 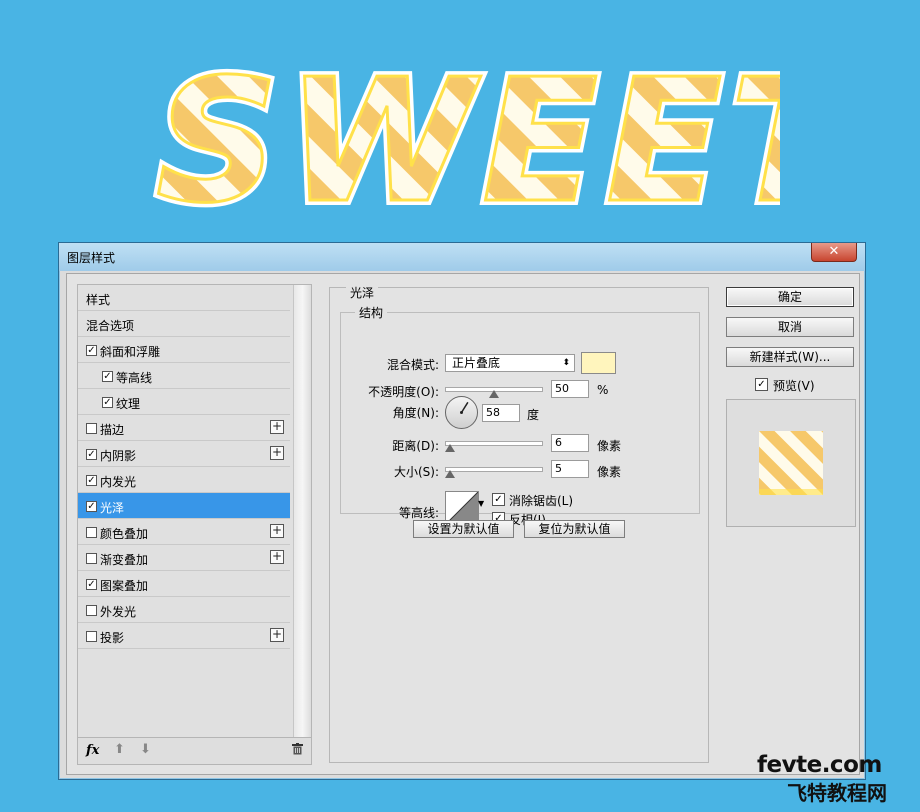 I want to click on style-preview-thumbnail, so click(x=791, y=463).